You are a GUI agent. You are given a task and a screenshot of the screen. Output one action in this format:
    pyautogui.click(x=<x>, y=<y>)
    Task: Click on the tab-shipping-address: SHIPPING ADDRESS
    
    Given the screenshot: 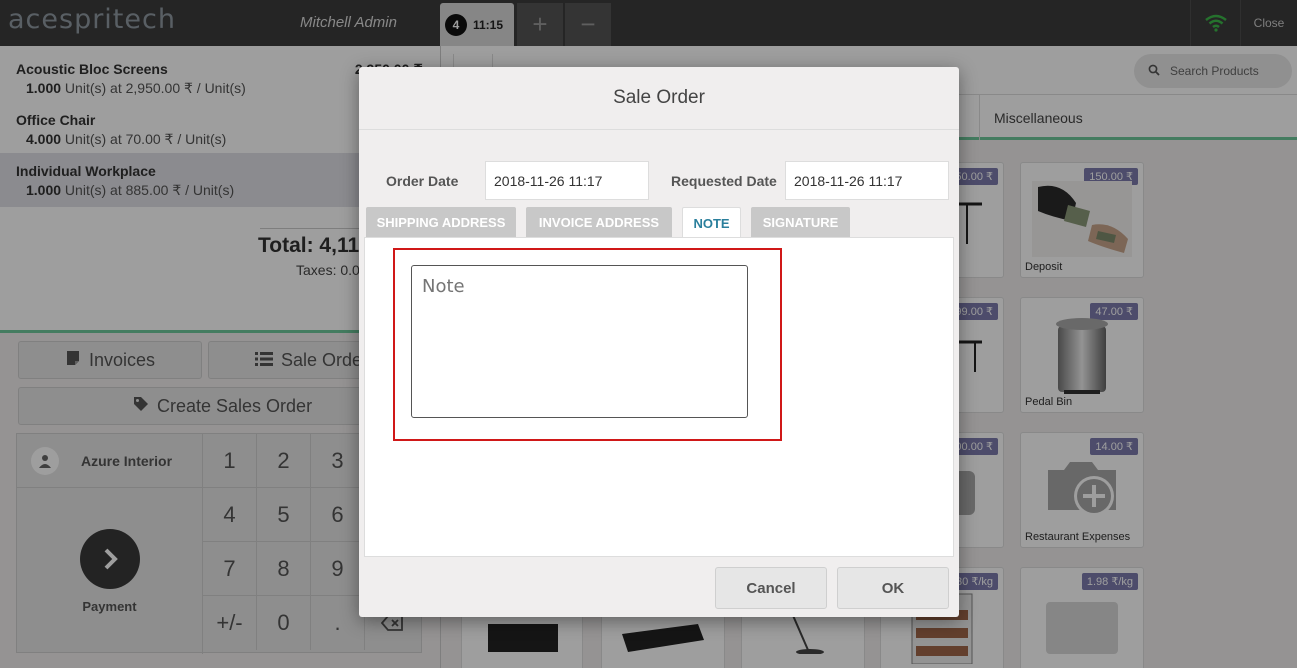 What is the action you would take?
    pyautogui.click(x=441, y=222)
    